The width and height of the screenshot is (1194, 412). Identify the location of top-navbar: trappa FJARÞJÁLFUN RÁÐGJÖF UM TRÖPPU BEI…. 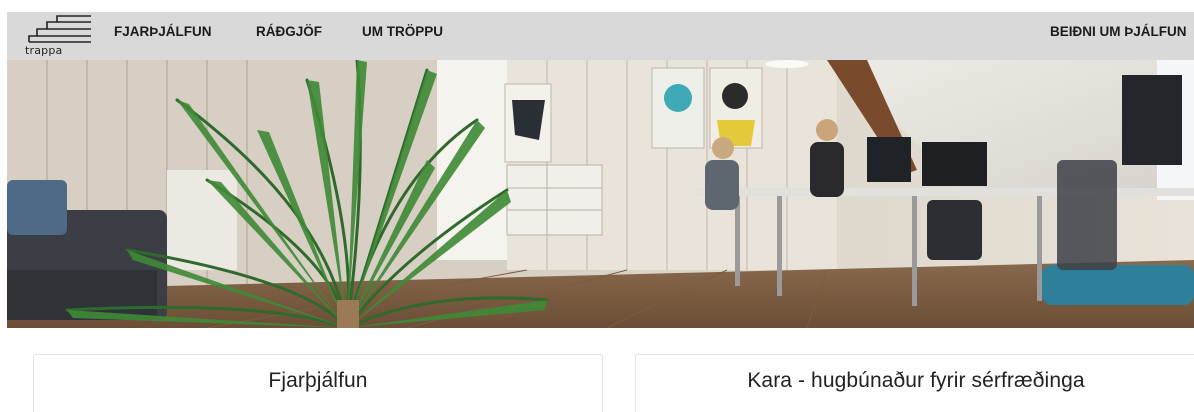
(600, 36).